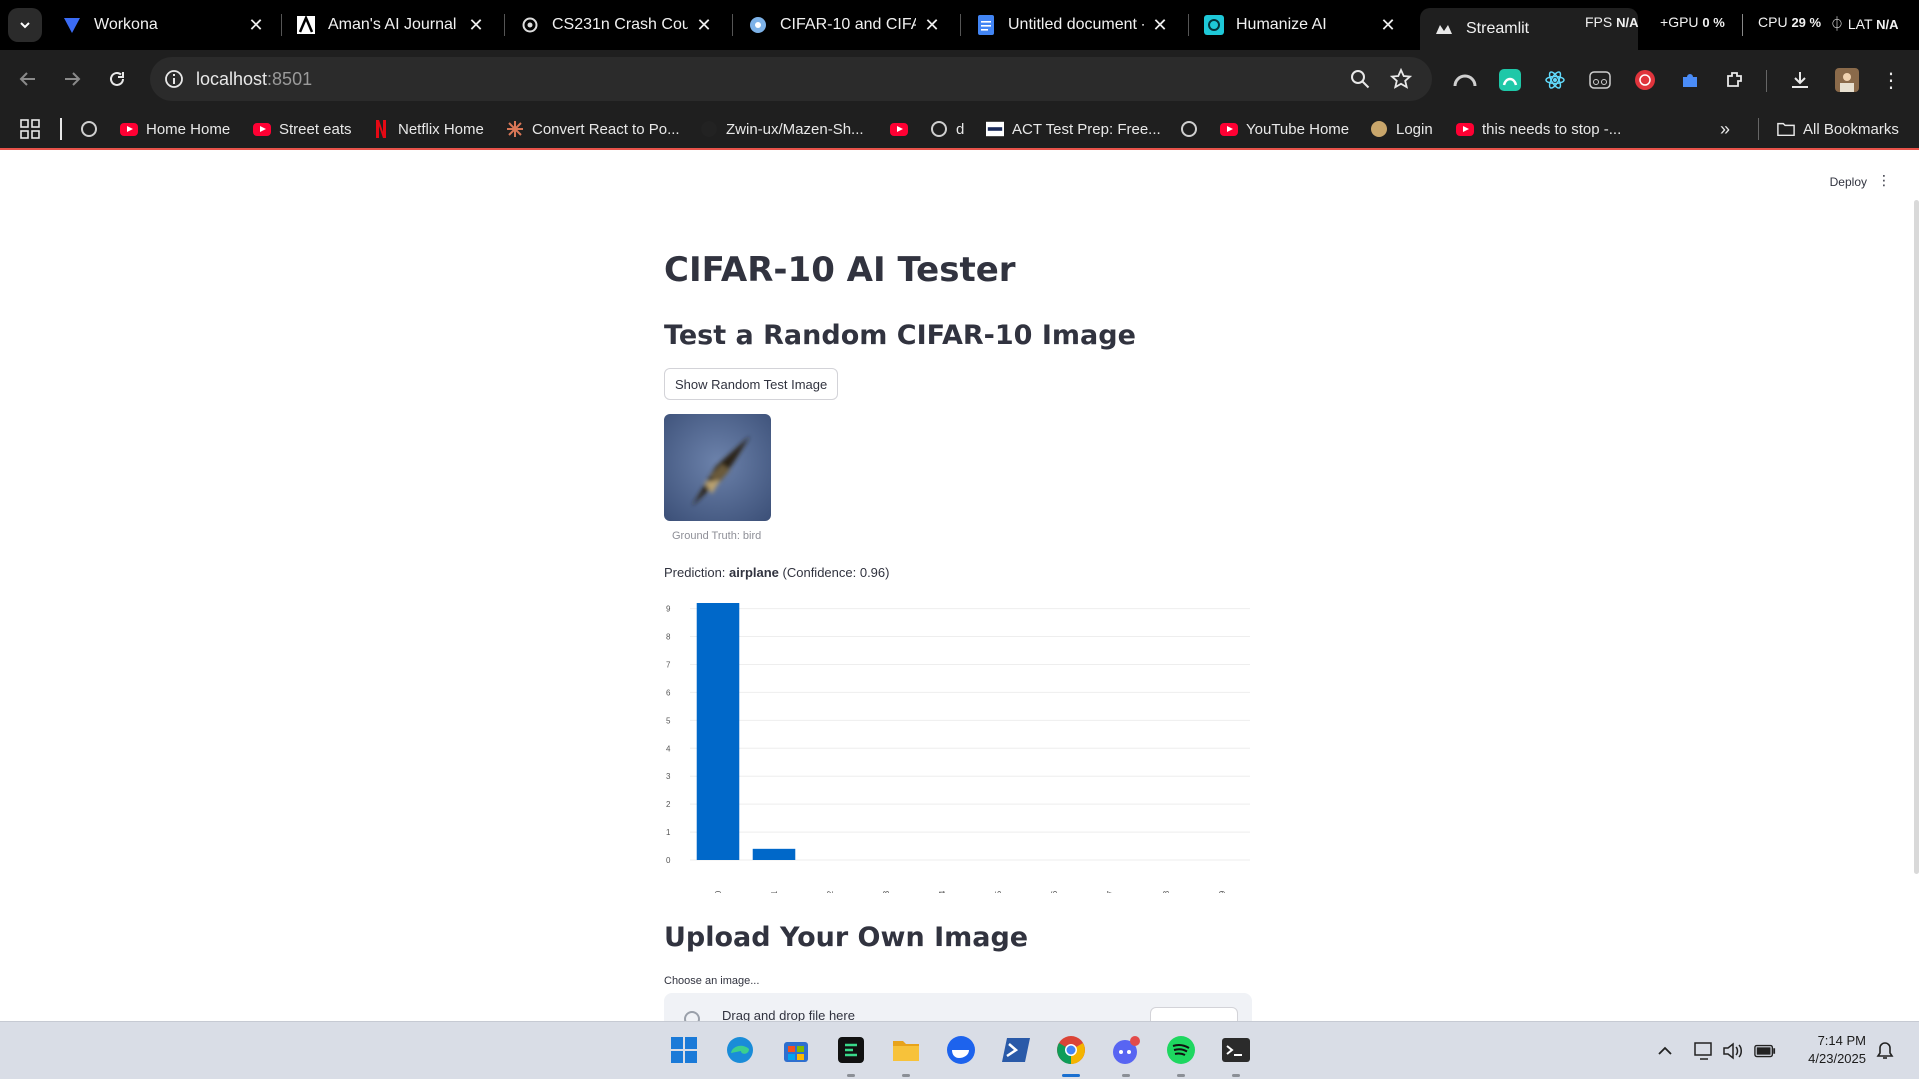  Describe the element at coordinates (254, 79) in the screenshot. I see `url-text: localhost:8501` at that location.